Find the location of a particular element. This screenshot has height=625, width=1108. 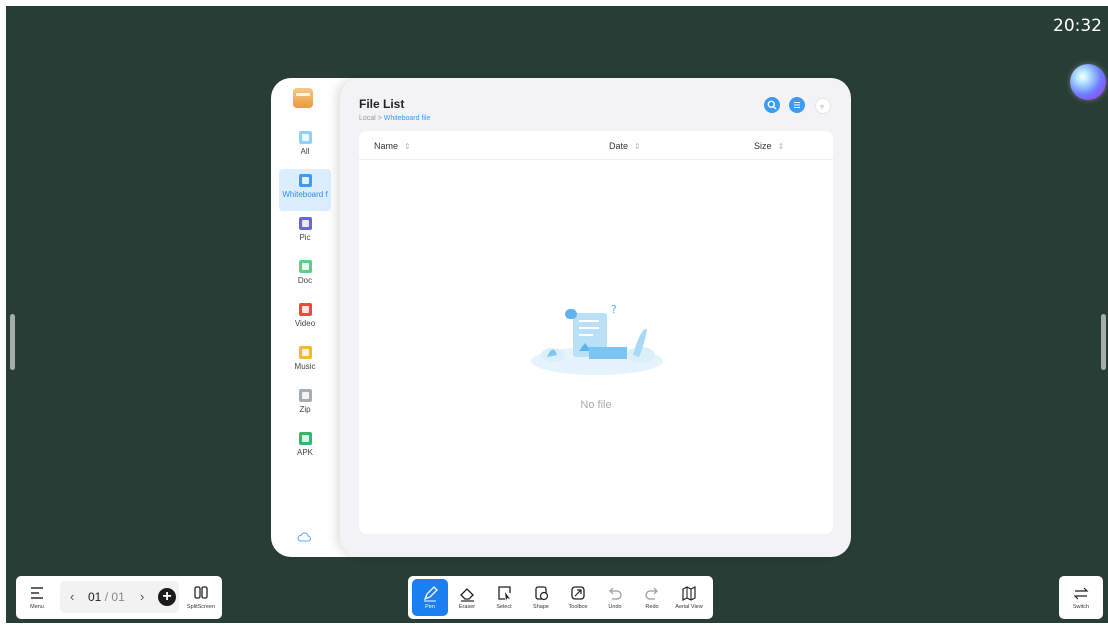

prev-page-button: ‹ is located at coordinates (72, 596).